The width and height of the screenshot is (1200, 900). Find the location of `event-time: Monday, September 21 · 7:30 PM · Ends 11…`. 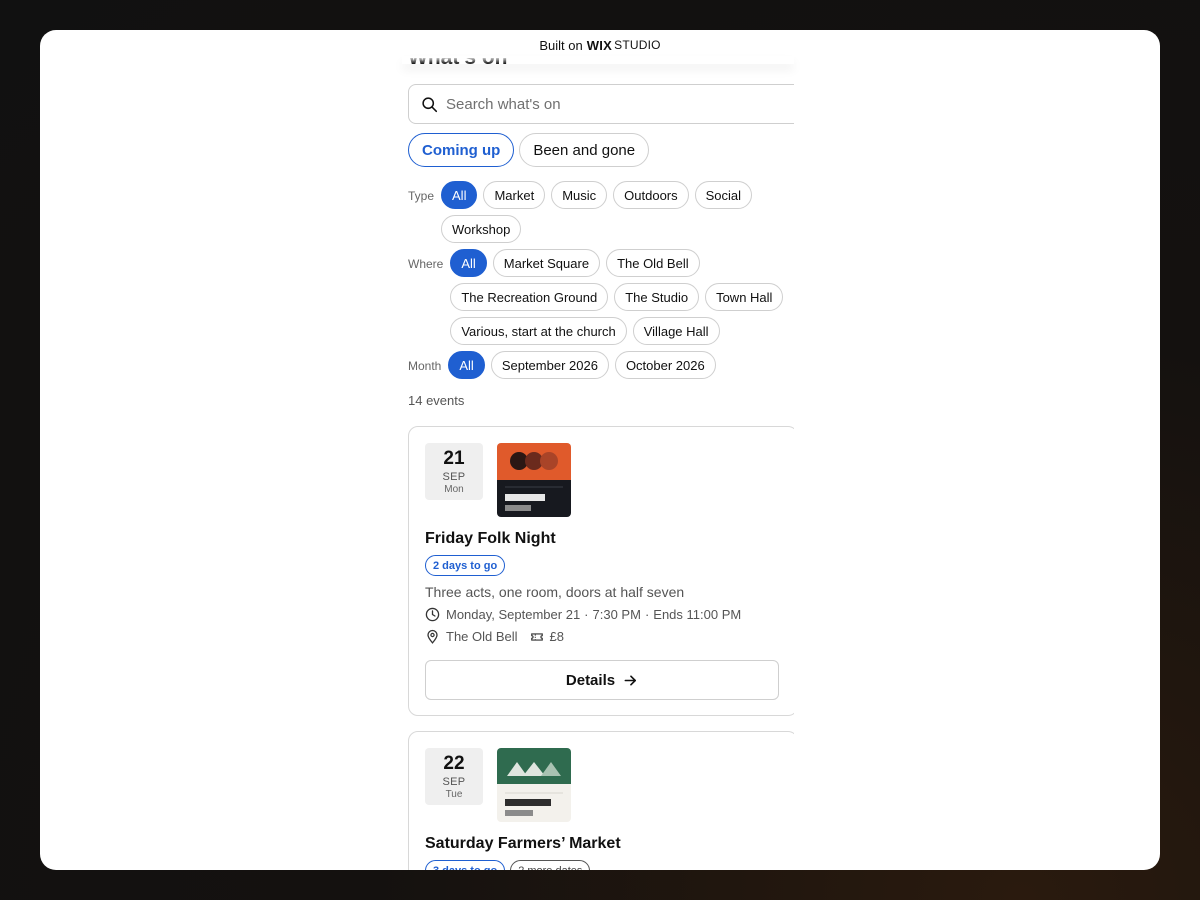

event-time: Monday, September 21 · 7:30 PM · Ends 11… is located at coordinates (583, 614).